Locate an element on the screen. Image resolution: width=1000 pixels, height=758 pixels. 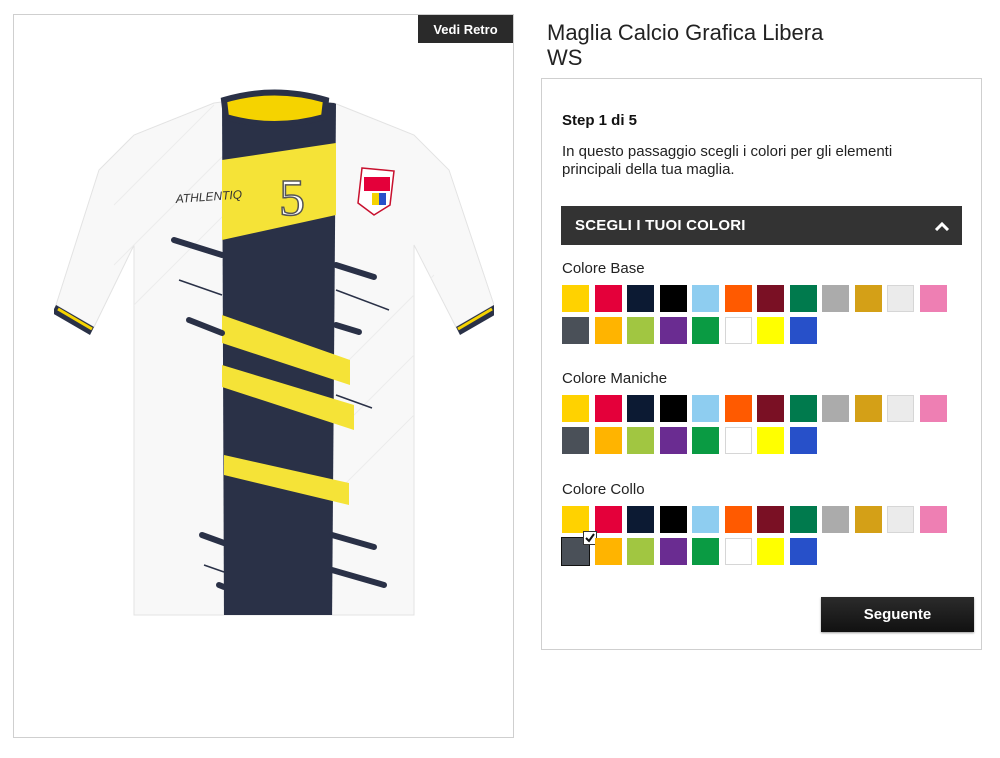
swatch-collo-sky is located at coordinates (705, 519).